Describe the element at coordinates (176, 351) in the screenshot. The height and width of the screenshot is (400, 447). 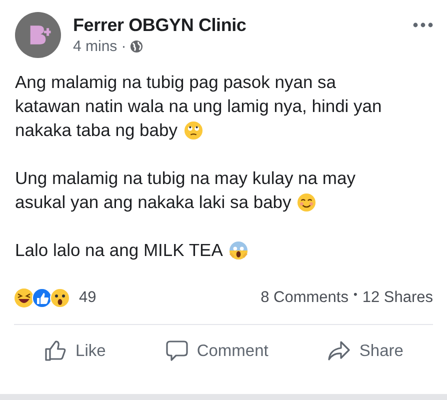
I see `speech-bubble-icon` at that location.